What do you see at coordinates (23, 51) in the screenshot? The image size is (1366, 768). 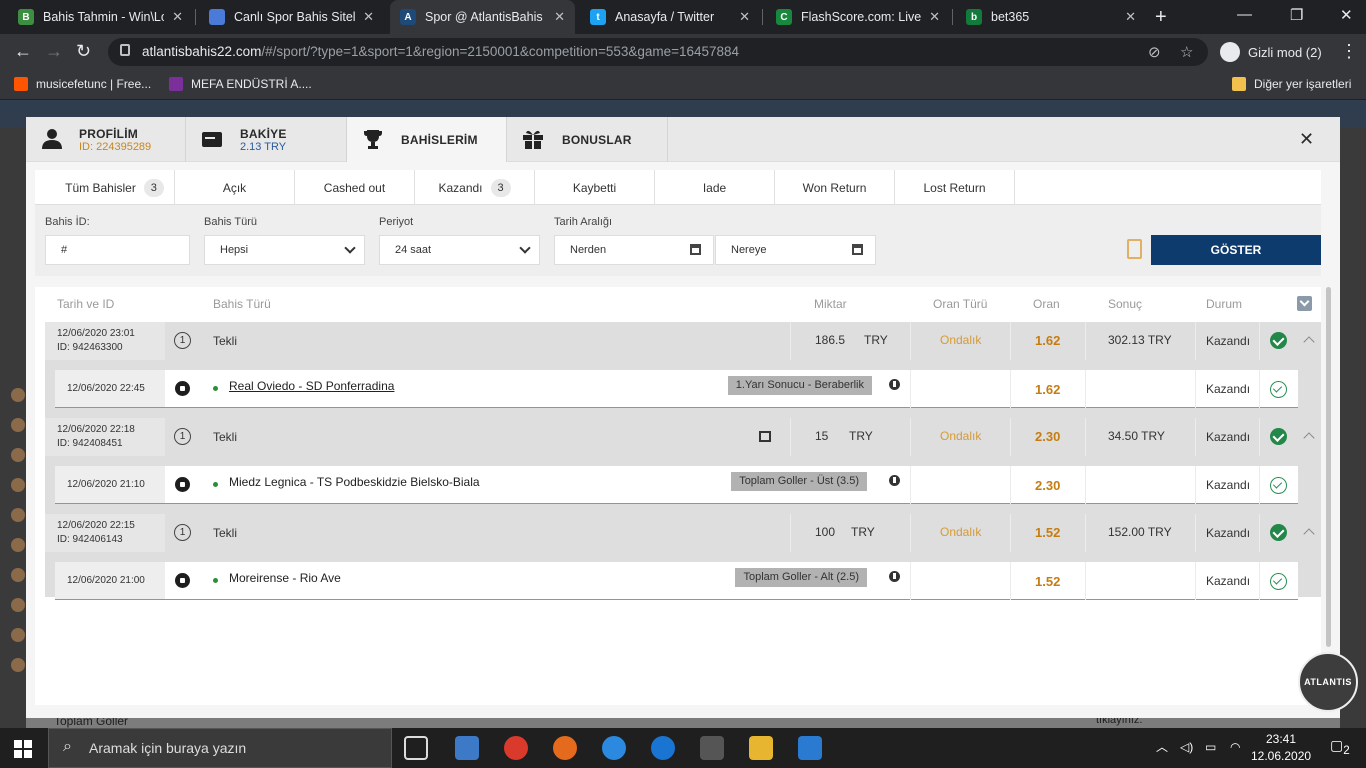 I see `back-icon: ←` at bounding box center [23, 51].